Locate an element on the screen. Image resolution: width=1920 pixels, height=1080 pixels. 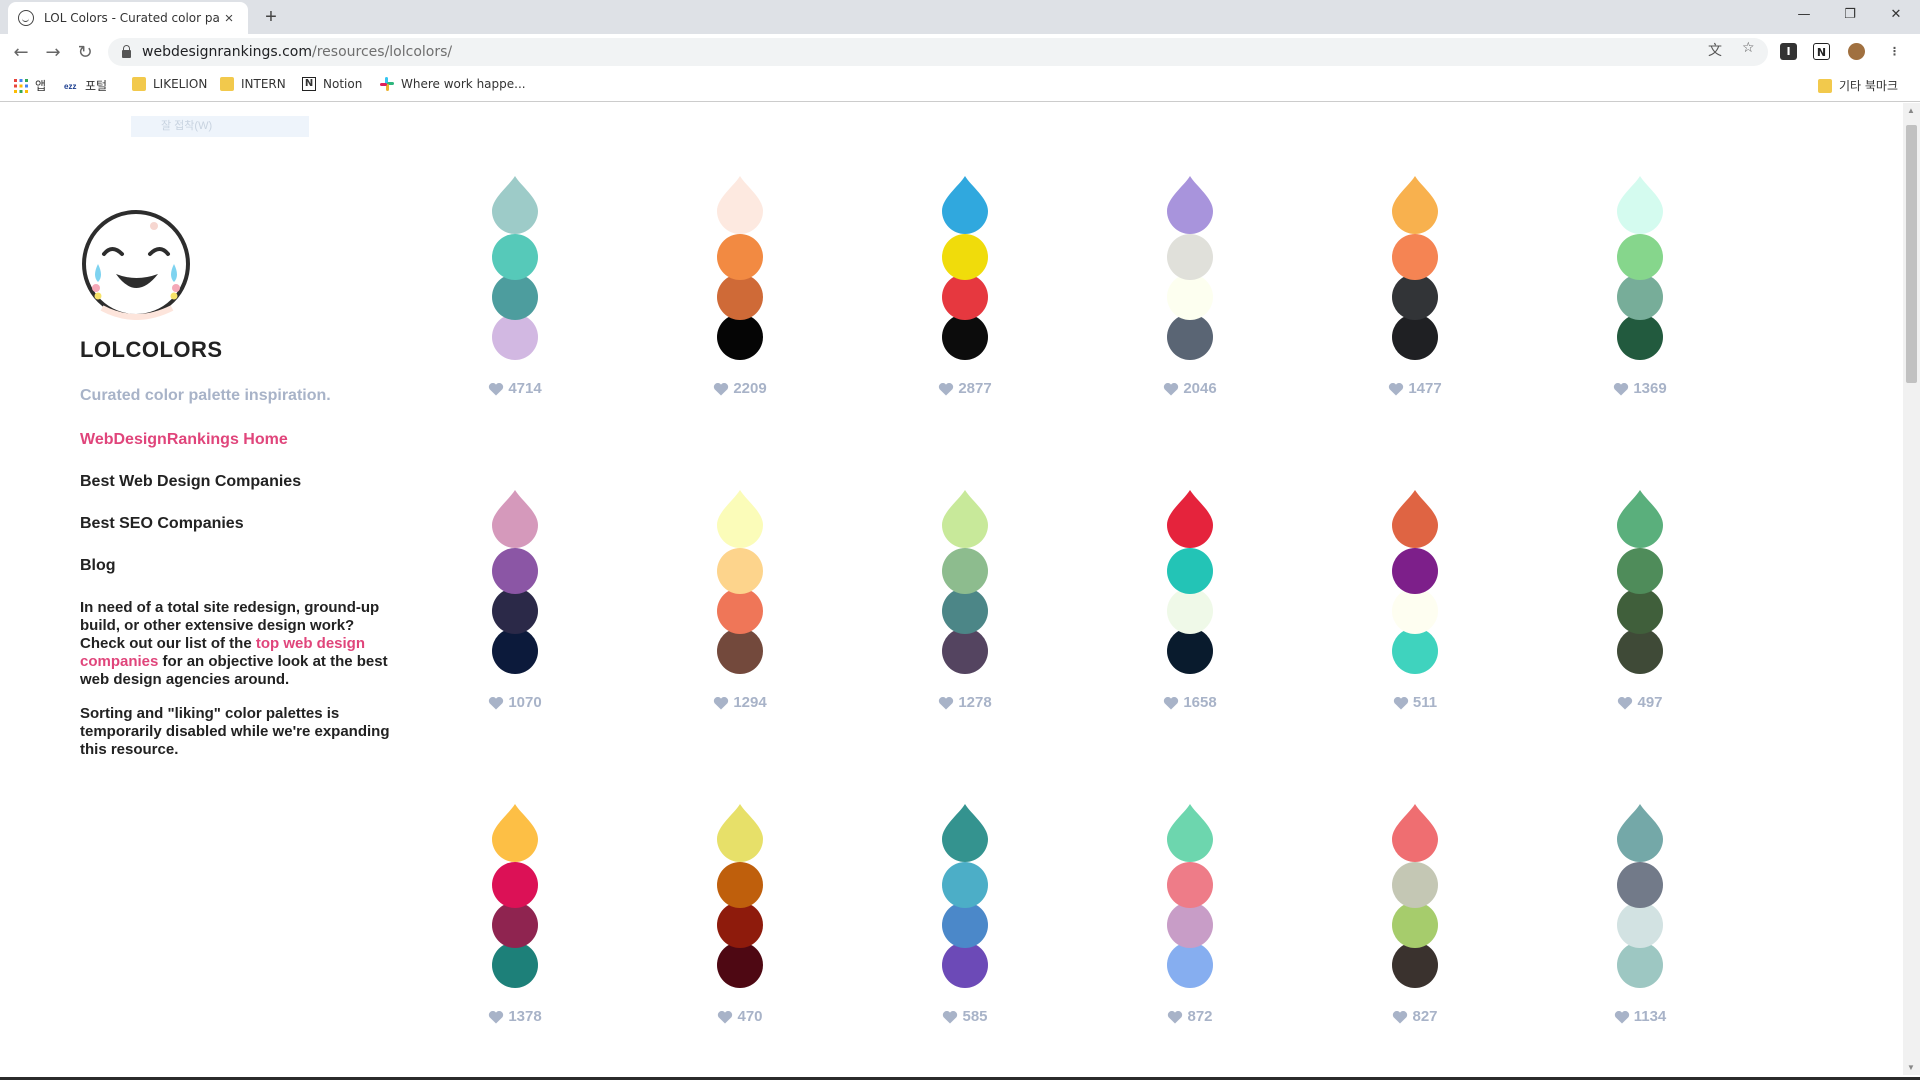
menu-kebab-icon: ⋮ is located at coordinates (1894, 51).